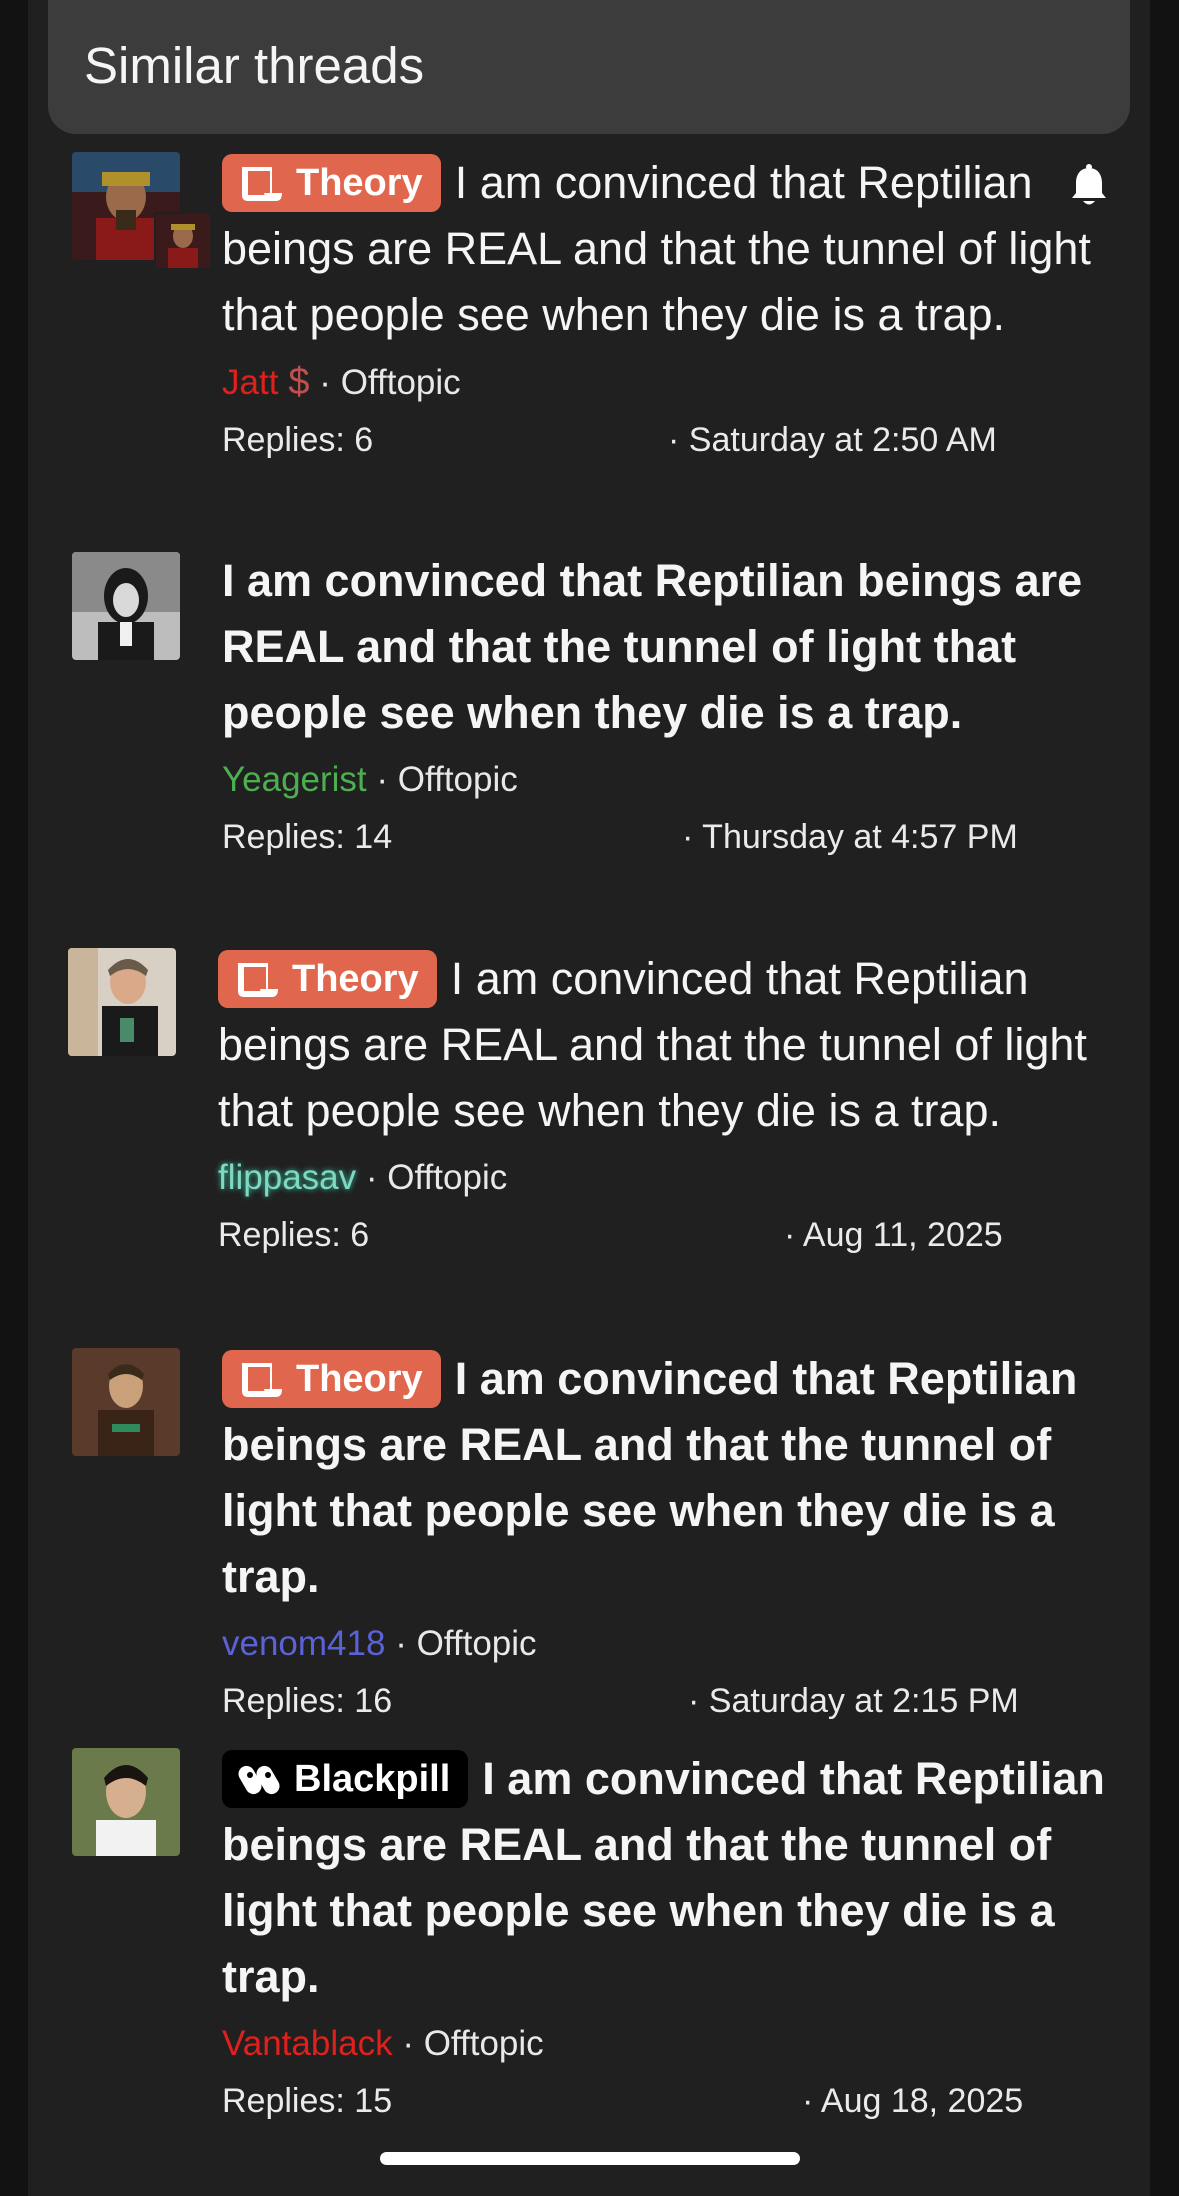 This screenshot has width=1179, height=2196. Describe the element at coordinates (667, 2102) in the screenshot. I see `thread-stats: Replies: 15 · Aug 18, 2025` at that location.